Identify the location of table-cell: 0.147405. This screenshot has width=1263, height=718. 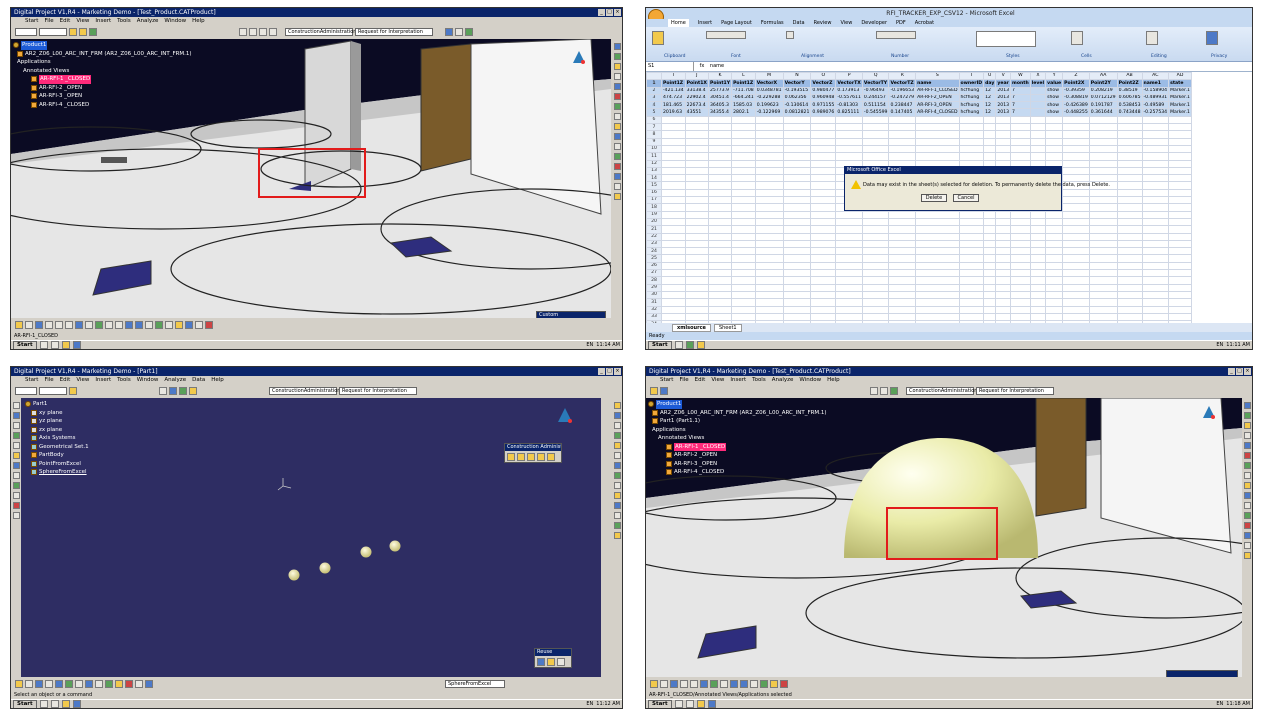
(902, 112).